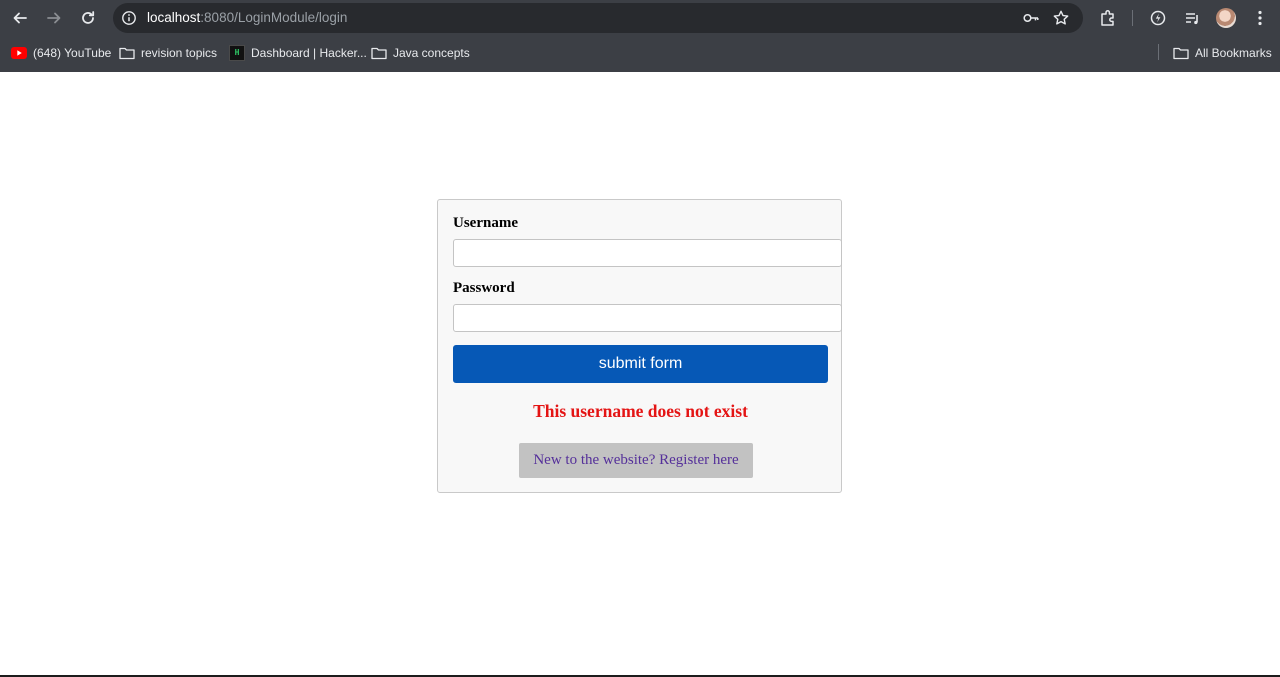  I want to click on toolbar-separator, so click(1132, 18).